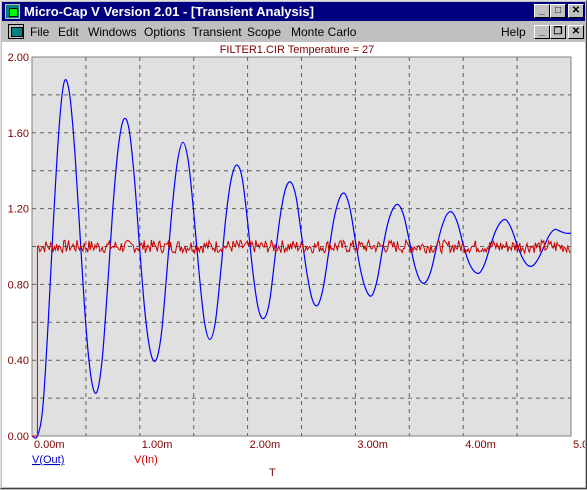 This screenshot has width=587, height=490. I want to click on doc-restore-button: ❐, so click(558, 32).